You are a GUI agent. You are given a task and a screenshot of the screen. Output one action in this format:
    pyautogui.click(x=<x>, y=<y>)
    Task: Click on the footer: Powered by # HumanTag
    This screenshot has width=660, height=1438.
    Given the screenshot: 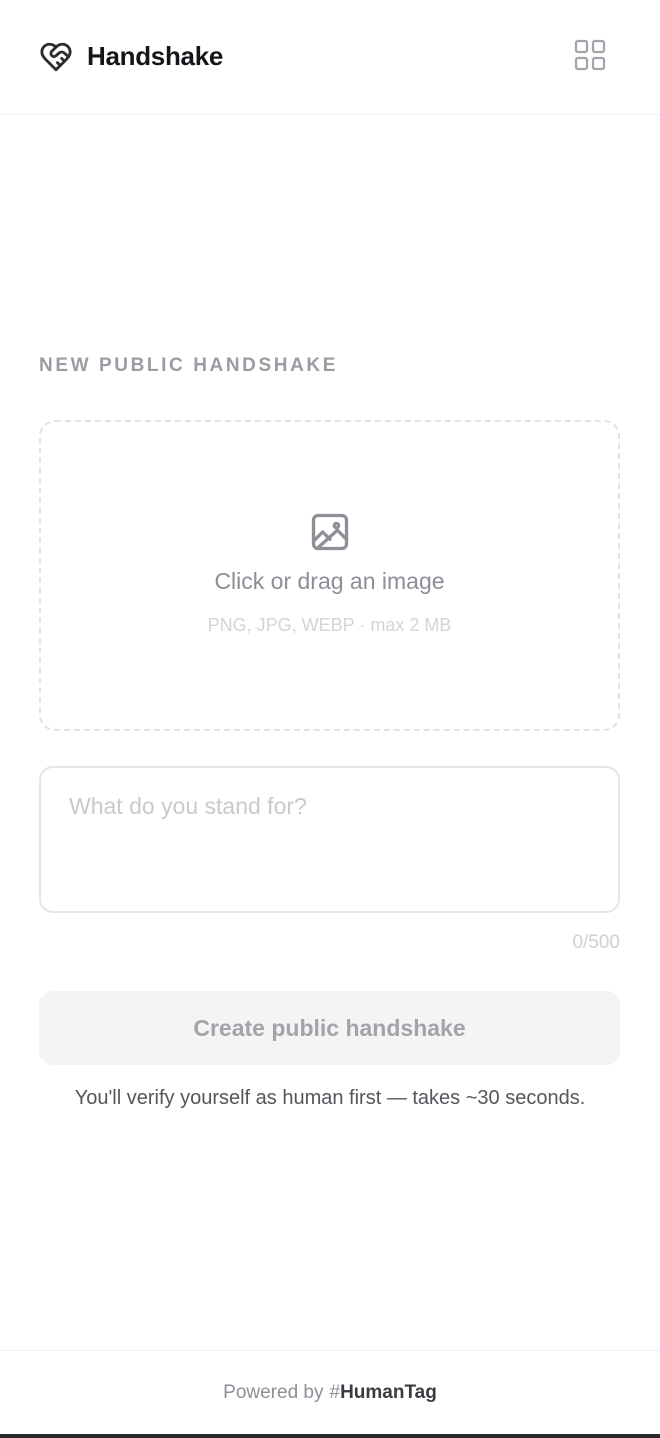 What is the action you would take?
    pyautogui.click(x=330, y=1392)
    